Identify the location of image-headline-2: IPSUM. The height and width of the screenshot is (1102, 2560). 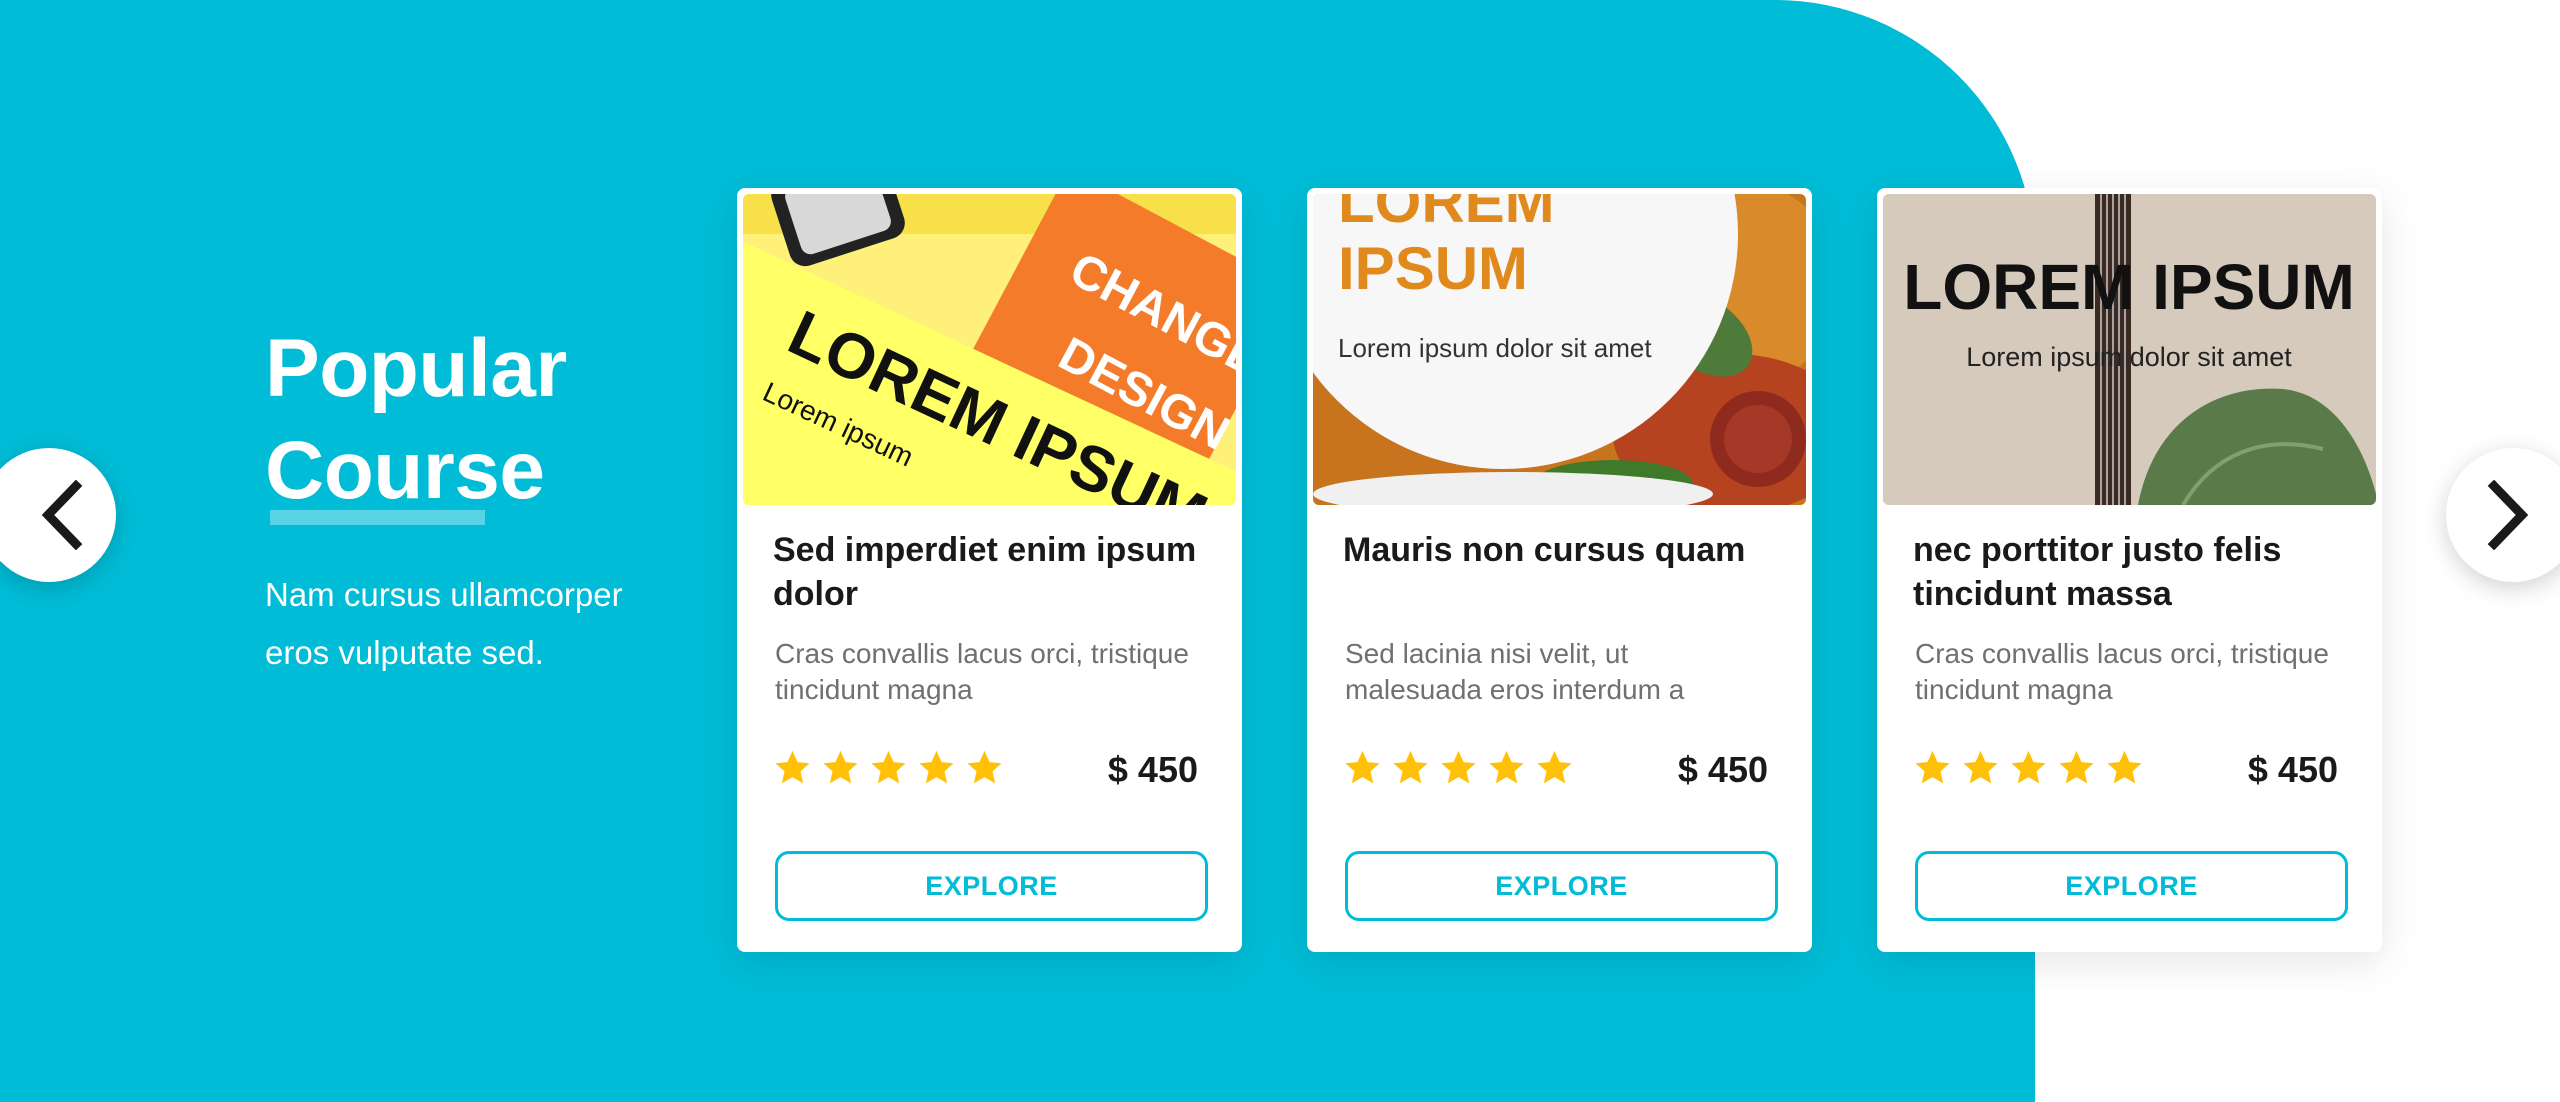
(1433, 268).